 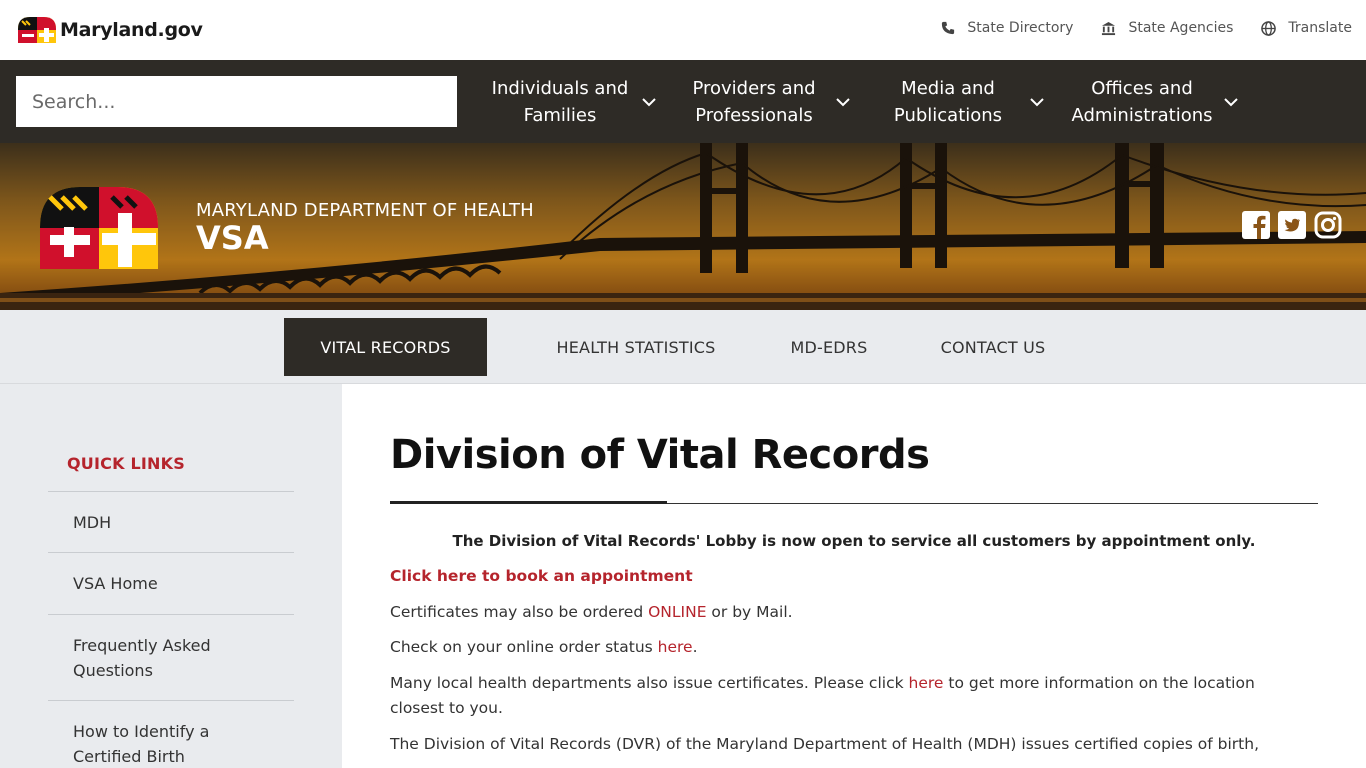 I want to click on nav-label-line2: Administrations, so click(x=1142, y=115).